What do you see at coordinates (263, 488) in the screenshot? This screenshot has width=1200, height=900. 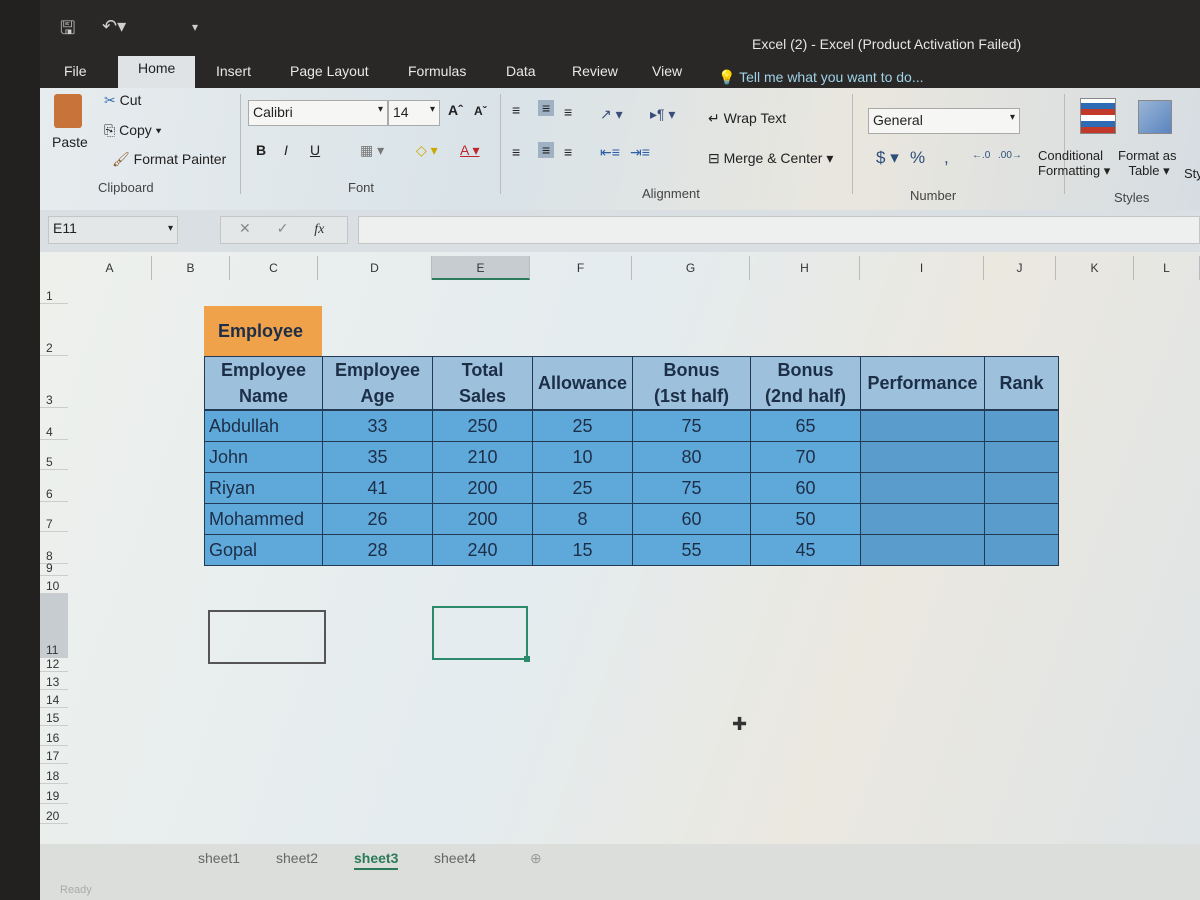 I see `employee-name-cell: Riyan` at bounding box center [263, 488].